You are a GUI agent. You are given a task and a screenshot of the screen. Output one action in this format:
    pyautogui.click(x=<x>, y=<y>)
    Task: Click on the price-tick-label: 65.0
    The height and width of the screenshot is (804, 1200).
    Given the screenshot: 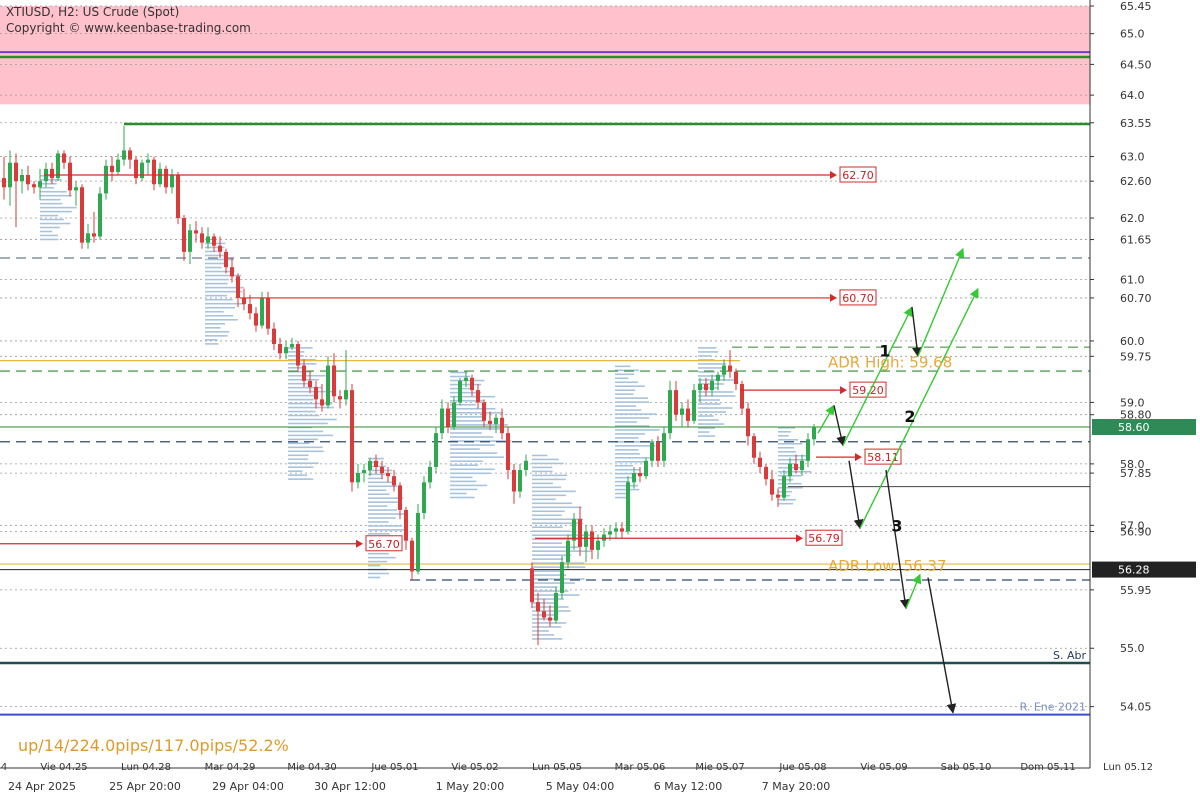 What is the action you would take?
    pyautogui.click(x=1132, y=34)
    